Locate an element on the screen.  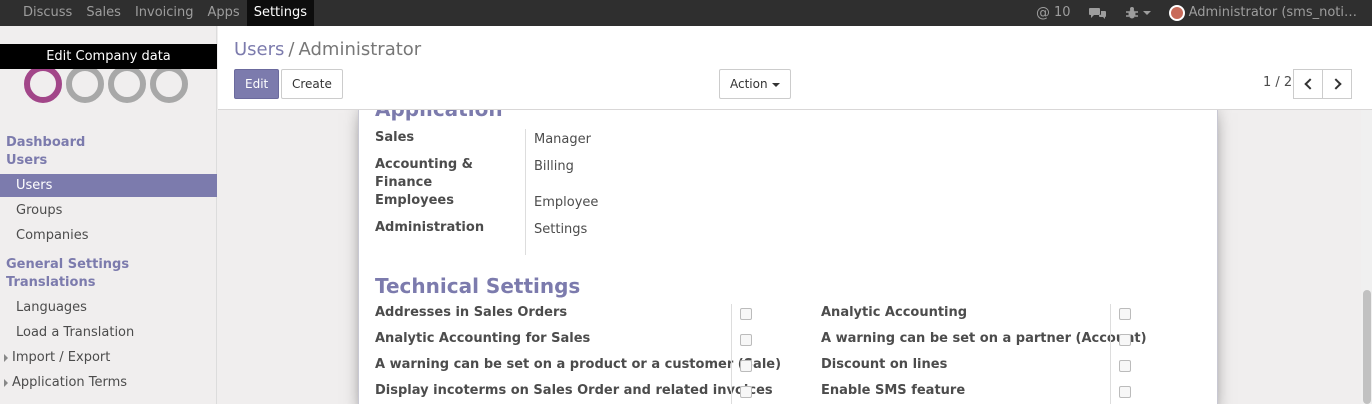
app-label-sales: Sales is located at coordinates (395, 137).